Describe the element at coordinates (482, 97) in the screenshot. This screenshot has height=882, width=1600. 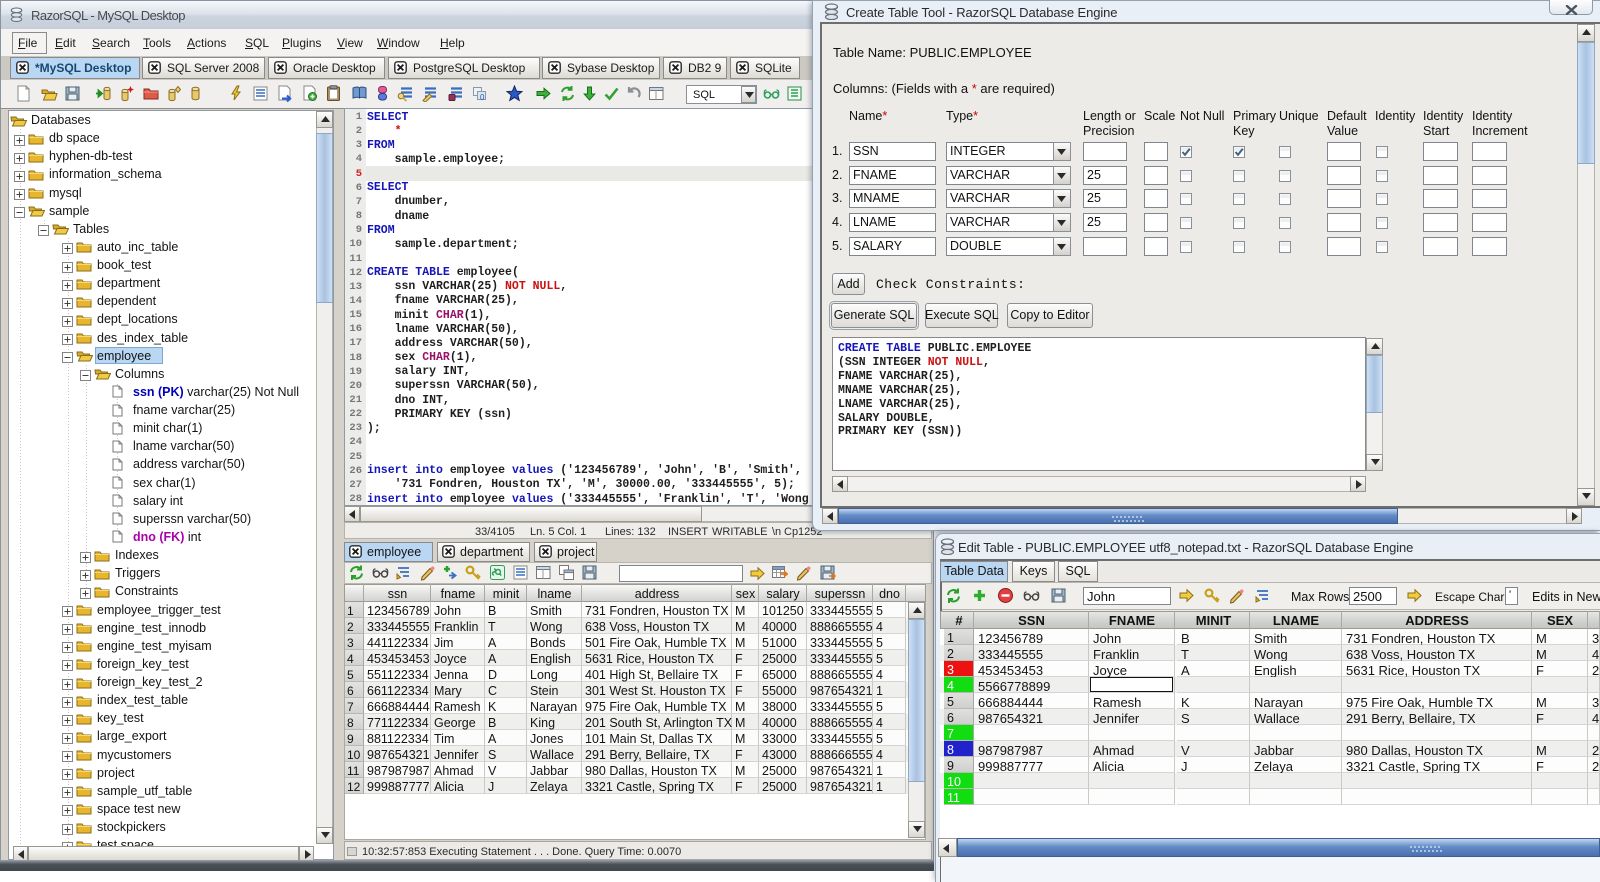
I see `svg-text: 0` at that location.